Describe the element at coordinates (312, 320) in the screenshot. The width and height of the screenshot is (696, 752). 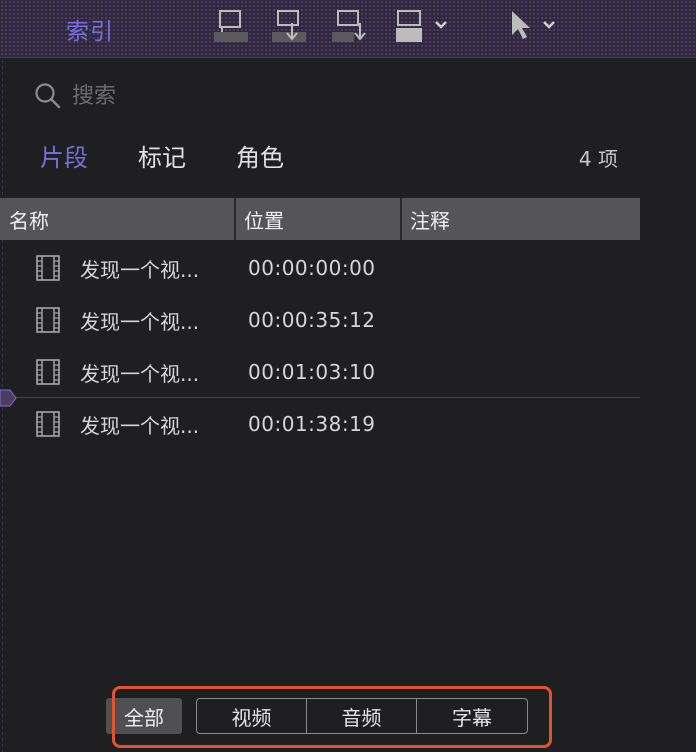
I see `clip-position: 00:00:35:12` at that location.